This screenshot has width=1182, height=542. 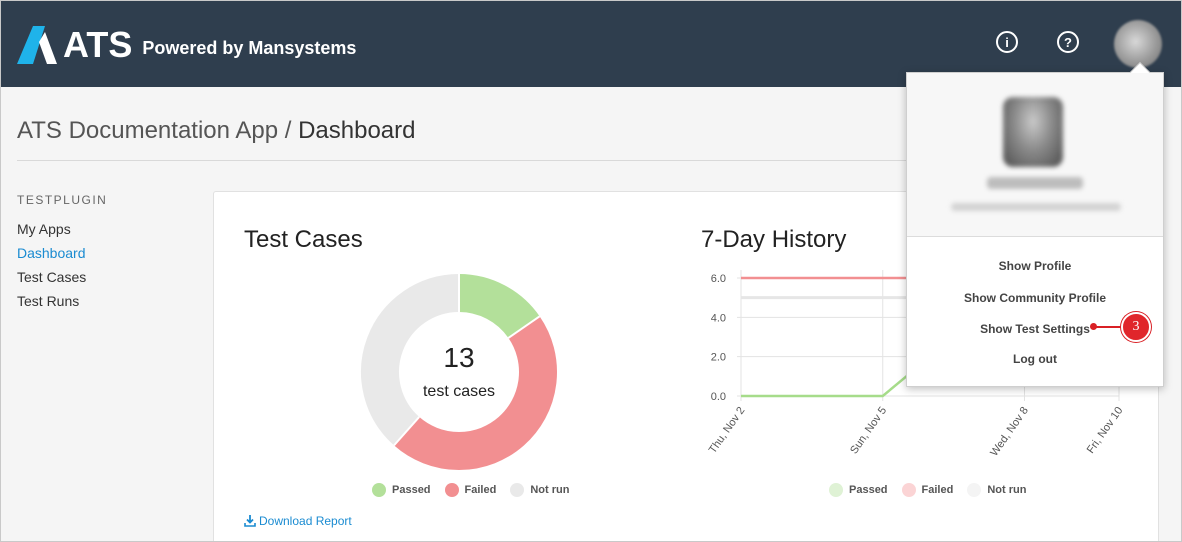 What do you see at coordinates (1035, 266) in the screenshot?
I see `menu-item-show-profile: Show Profile` at bounding box center [1035, 266].